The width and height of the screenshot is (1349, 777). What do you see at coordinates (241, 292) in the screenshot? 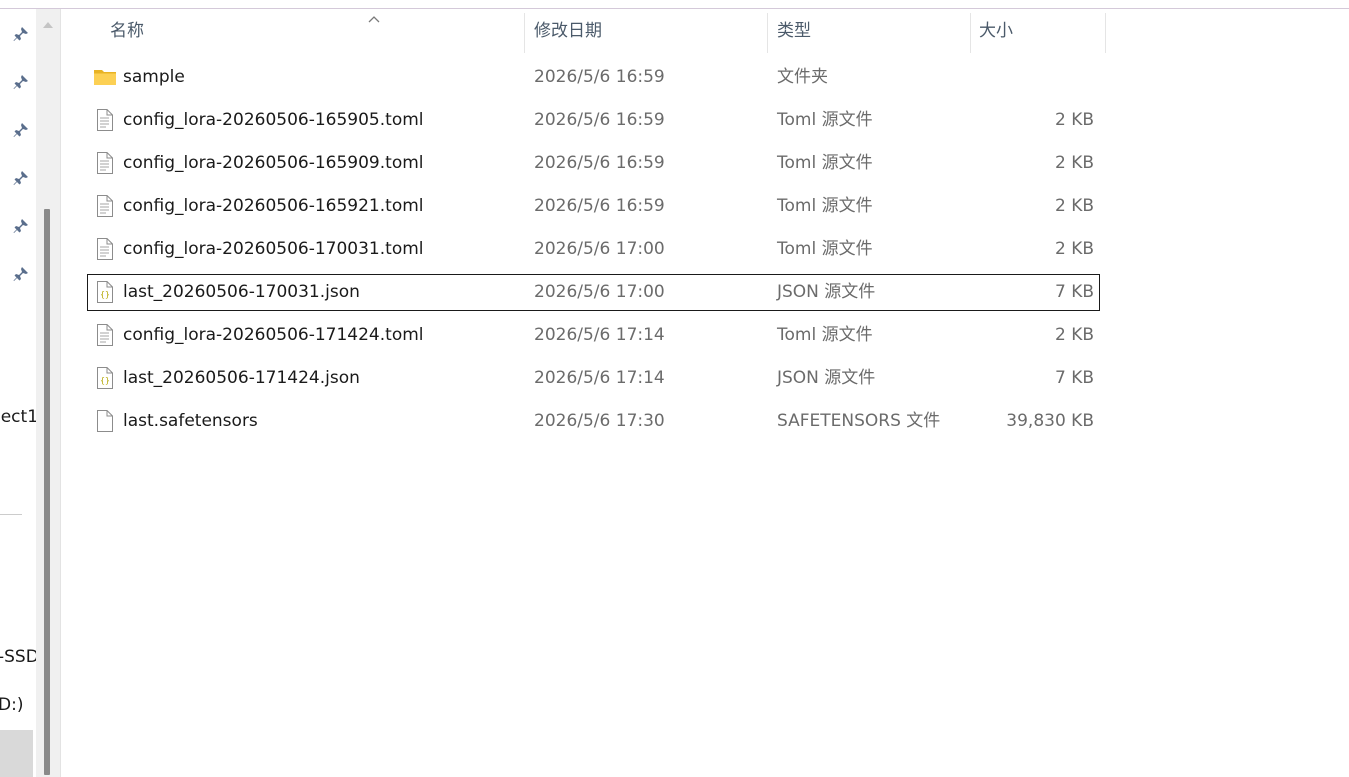
I see `file-name: last_20260506-170031.json` at bounding box center [241, 292].